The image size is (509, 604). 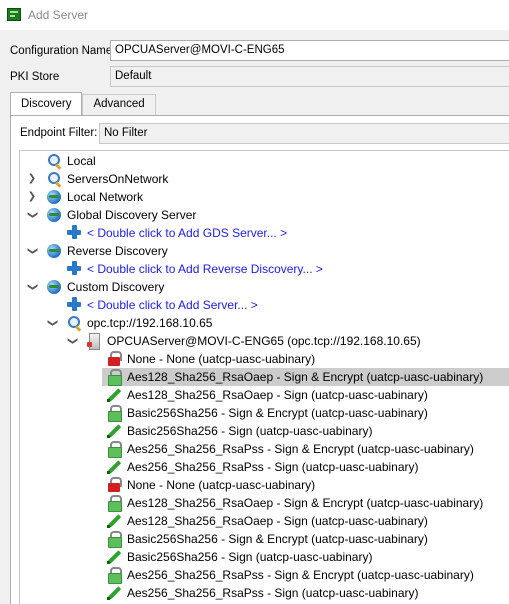 I want to click on config-name-label: Configuration Name, so click(x=61, y=51).